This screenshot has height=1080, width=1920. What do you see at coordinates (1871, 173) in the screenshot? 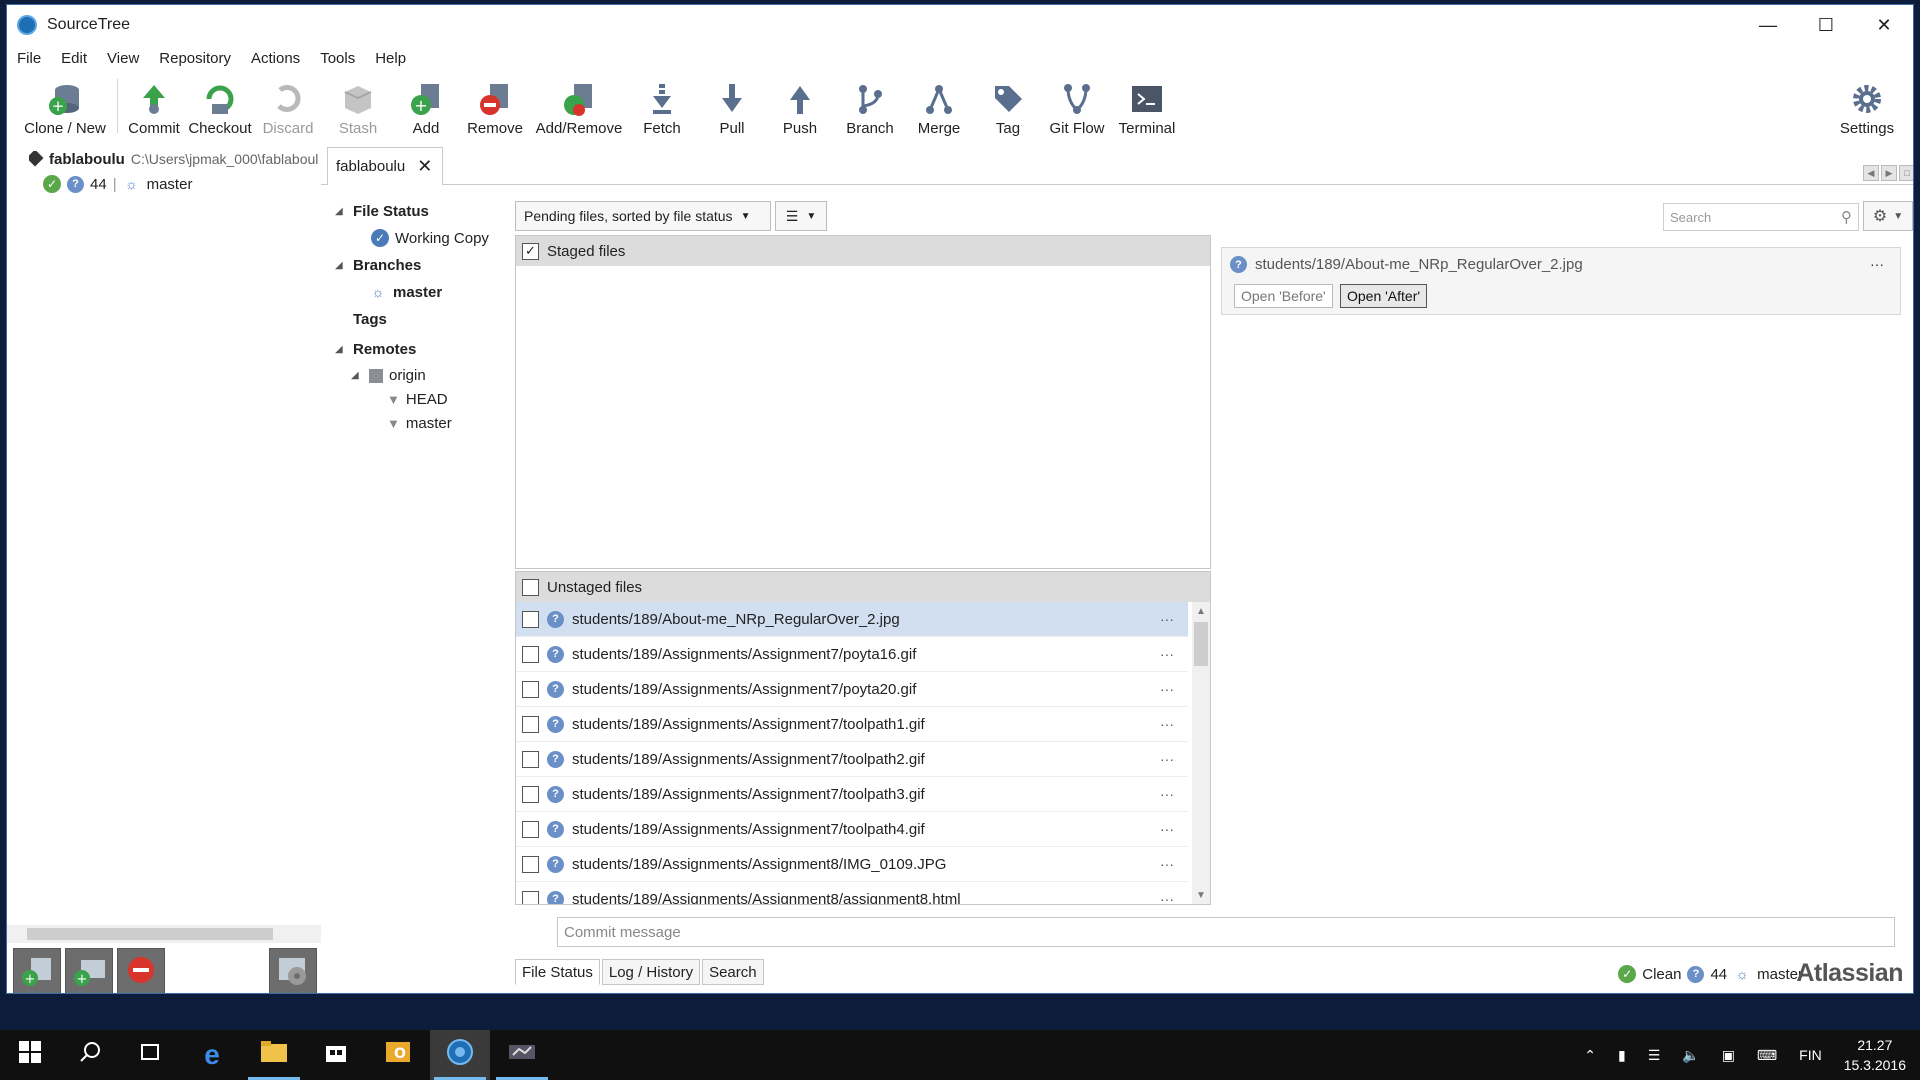
I see `tab-prev-button: ◀` at bounding box center [1871, 173].